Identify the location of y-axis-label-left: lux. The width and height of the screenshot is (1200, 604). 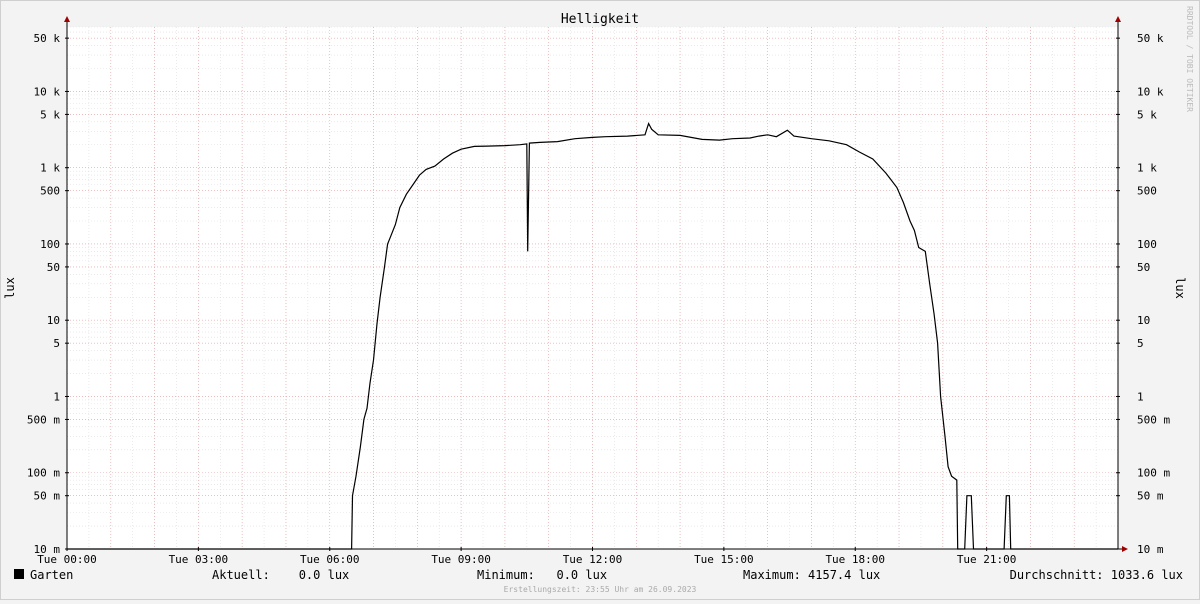
(10, 288).